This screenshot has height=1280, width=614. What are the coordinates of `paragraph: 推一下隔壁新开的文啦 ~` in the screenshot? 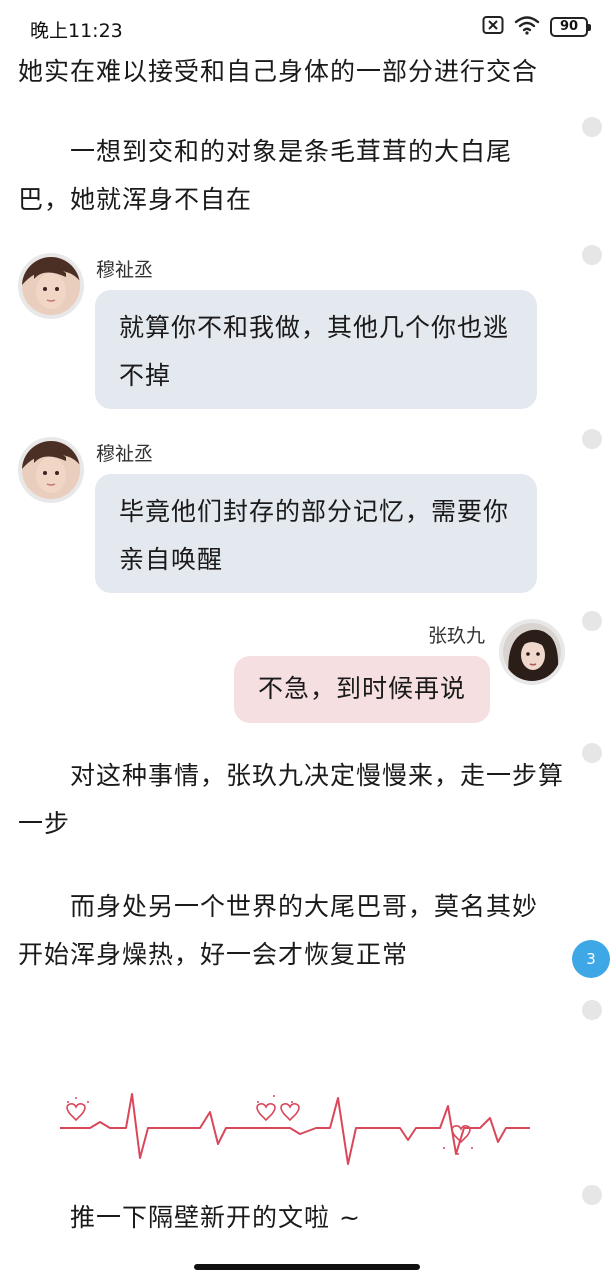 It's located at (215, 1217).